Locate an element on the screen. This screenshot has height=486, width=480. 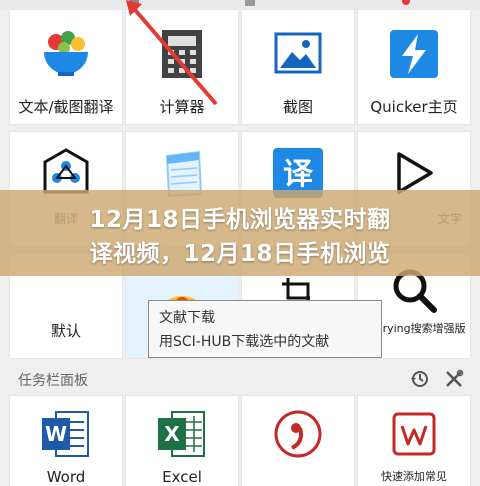
tile-label: Excel is located at coordinates (182, 477).